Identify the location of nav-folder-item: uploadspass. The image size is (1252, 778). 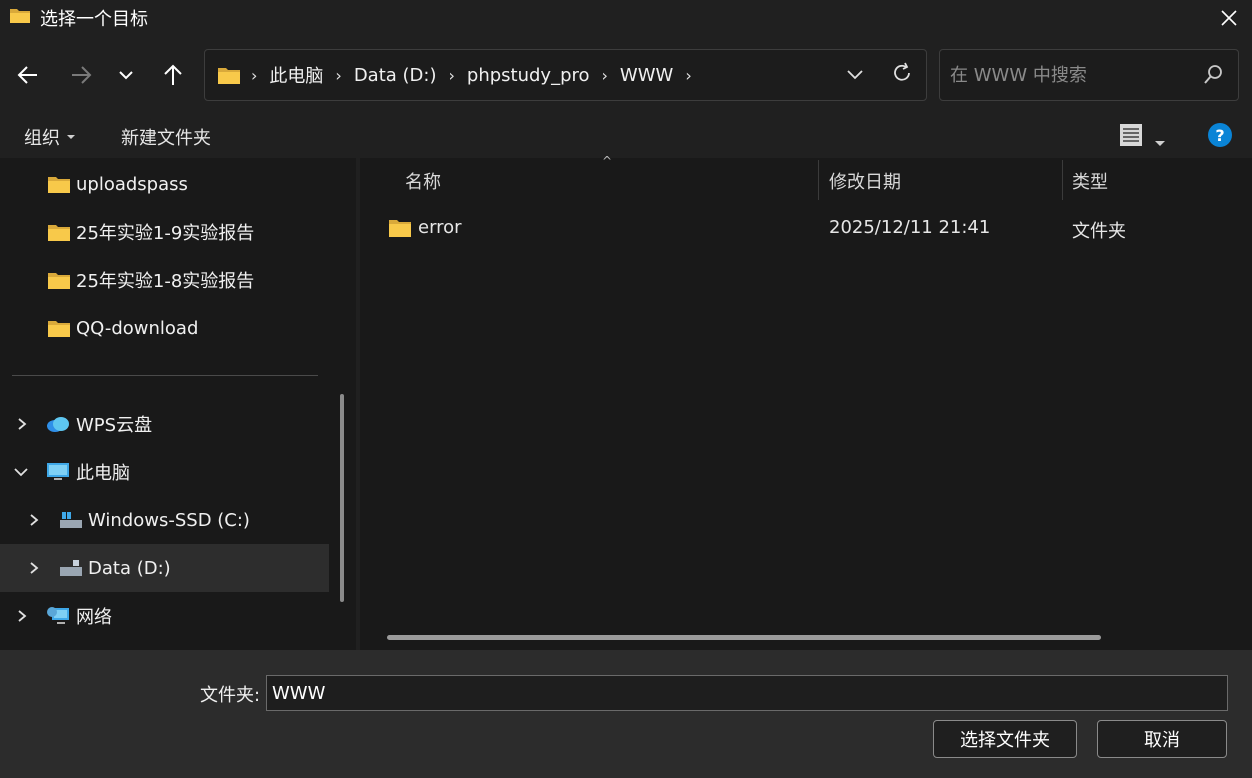
(164, 184).